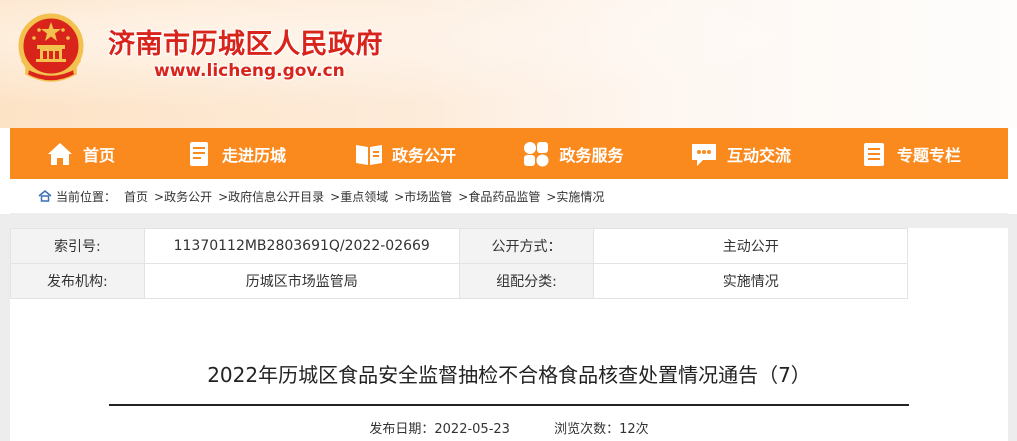 The image size is (1017, 441). What do you see at coordinates (587, 429) in the screenshot?
I see `view-count-label: 浏览次数：` at bounding box center [587, 429].